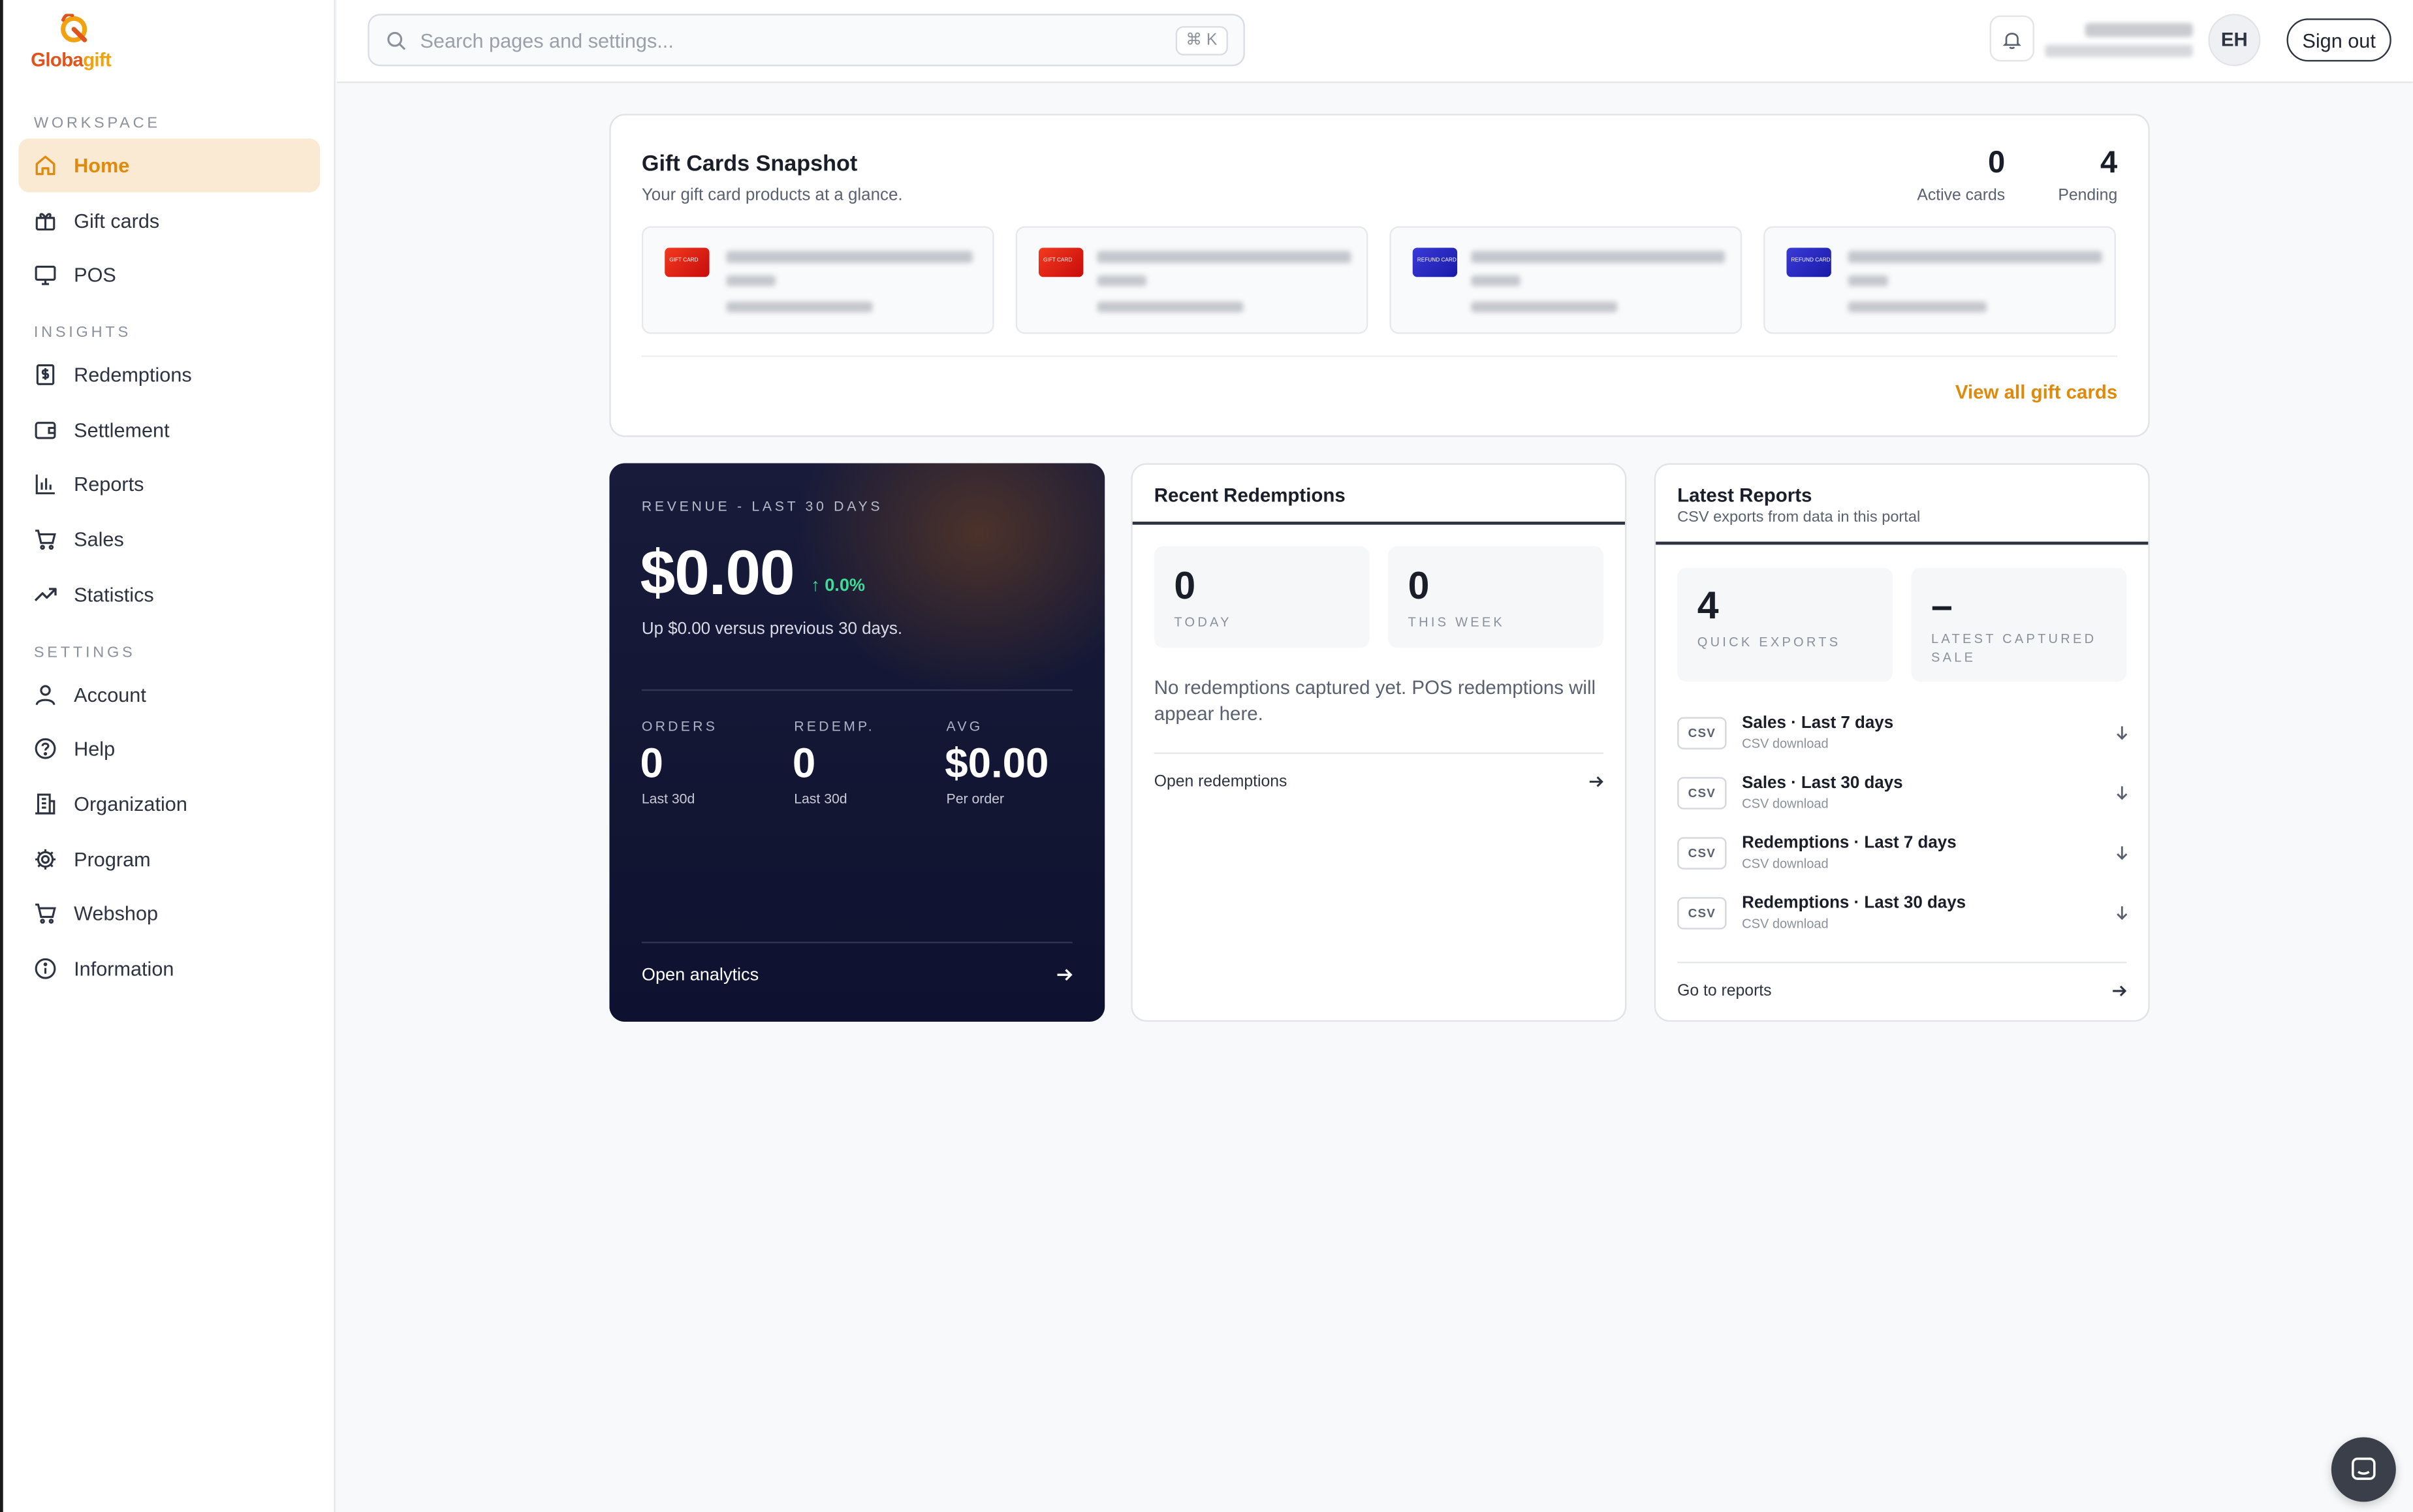 The height and width of the screenshot is (1512, 2413). Describe the element at coordinates (71, 60) in the screenshot. I see `brand-name: Globagift` at that location.